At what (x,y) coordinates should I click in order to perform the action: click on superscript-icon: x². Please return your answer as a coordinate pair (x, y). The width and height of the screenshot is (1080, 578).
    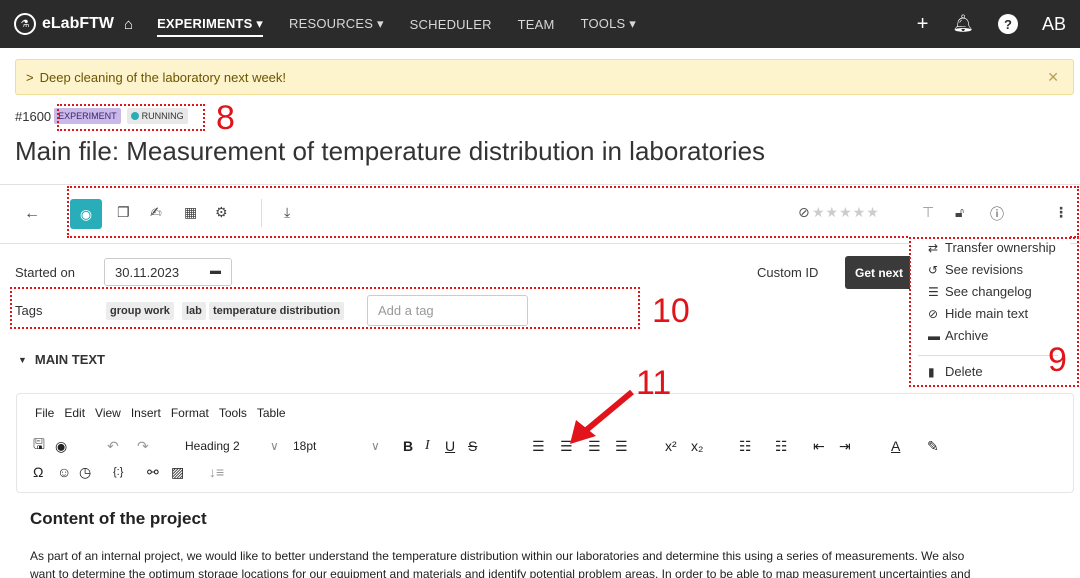
    Looking at the image, I should click on (671, 446).